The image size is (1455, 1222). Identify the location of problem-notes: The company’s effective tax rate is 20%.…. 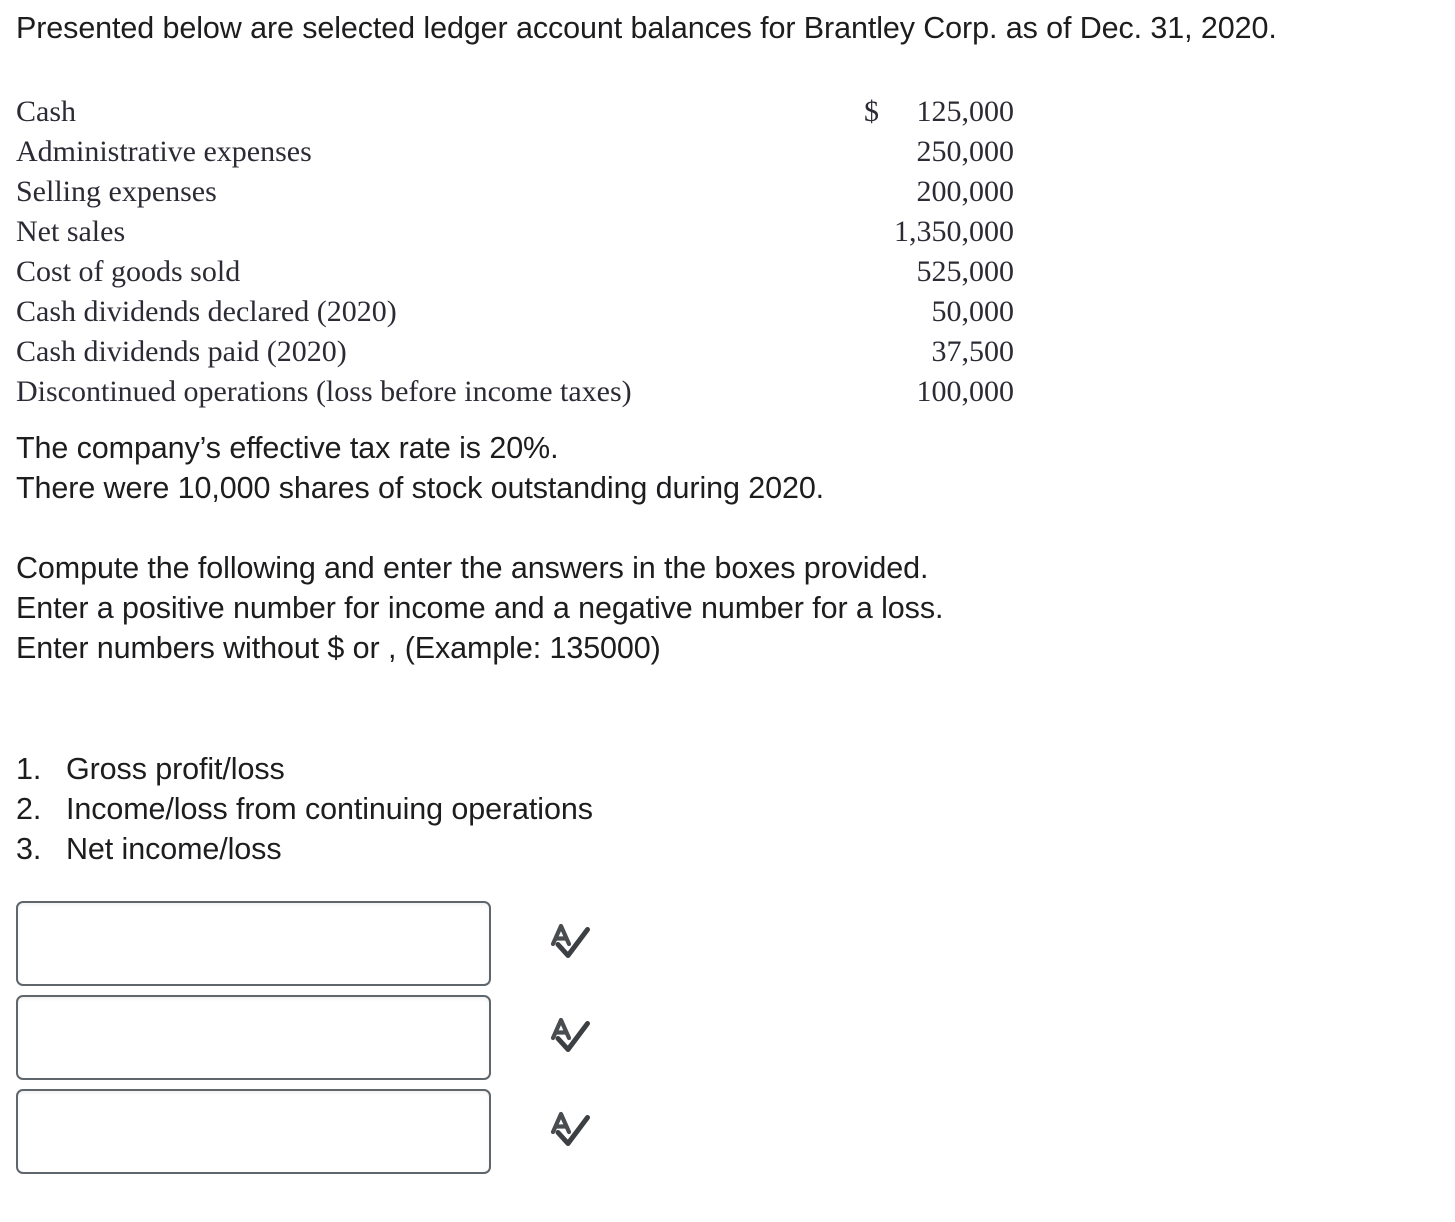
(726, 468).